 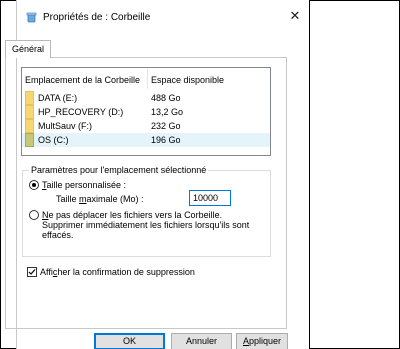 What do you see at coordinates (84, 185) in the screenshot?
I see `custom-size-label: Taille personnalisée :` at bounding box center [84, 185].